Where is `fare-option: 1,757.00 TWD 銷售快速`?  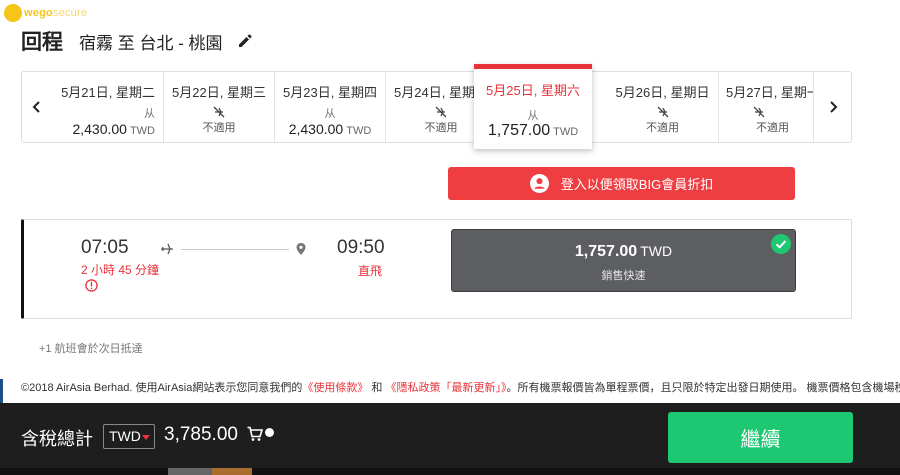 fare-option: 1,757.00 TWD 銷售快速 is located at coordinates (623, 260).